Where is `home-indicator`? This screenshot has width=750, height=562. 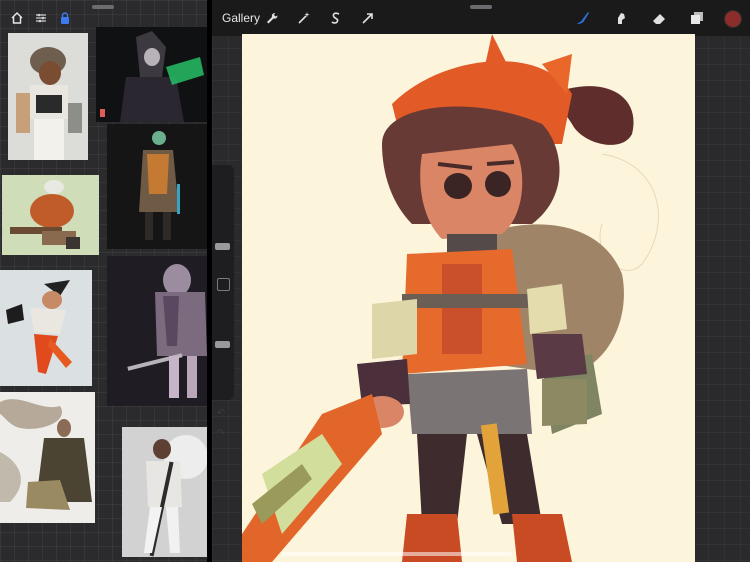
home-indicator is located at coordinates (397, 554).